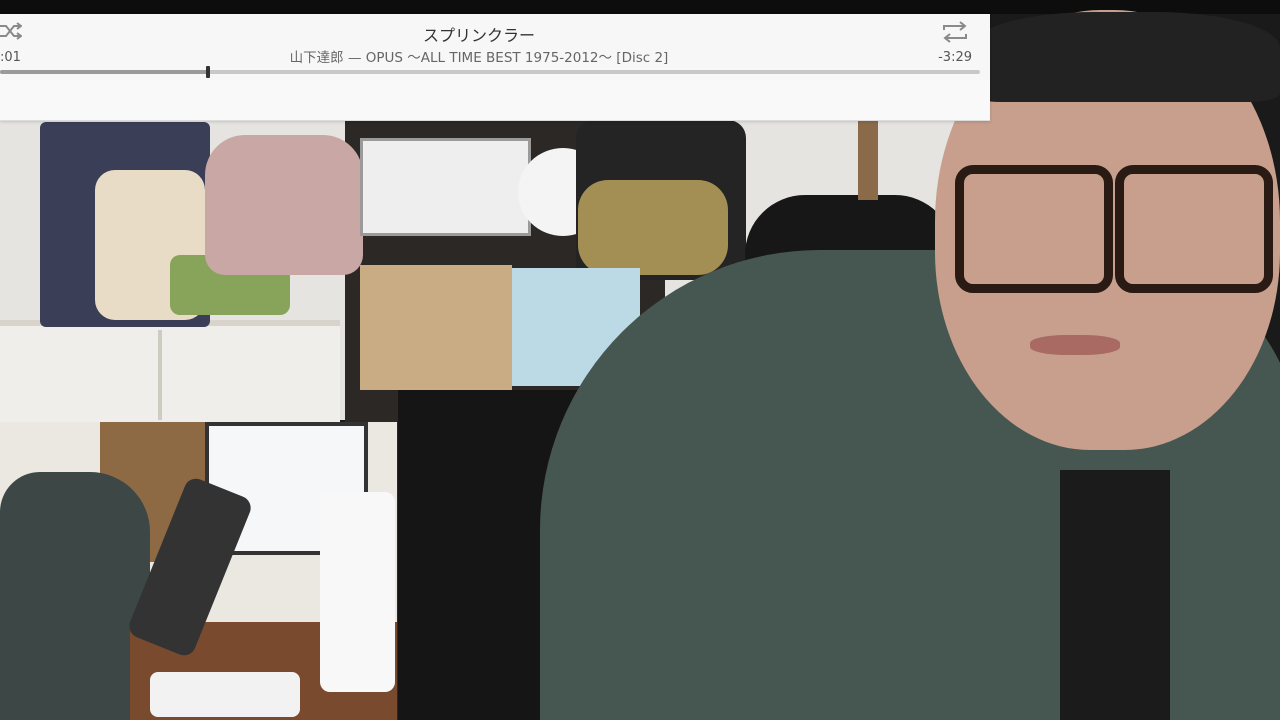 The width and height of the screenshot is (1280, 720). What do you see at coordinates (436, 327) in the screenshot?
I see `cardboard-box` at bounding box center [436, 327].